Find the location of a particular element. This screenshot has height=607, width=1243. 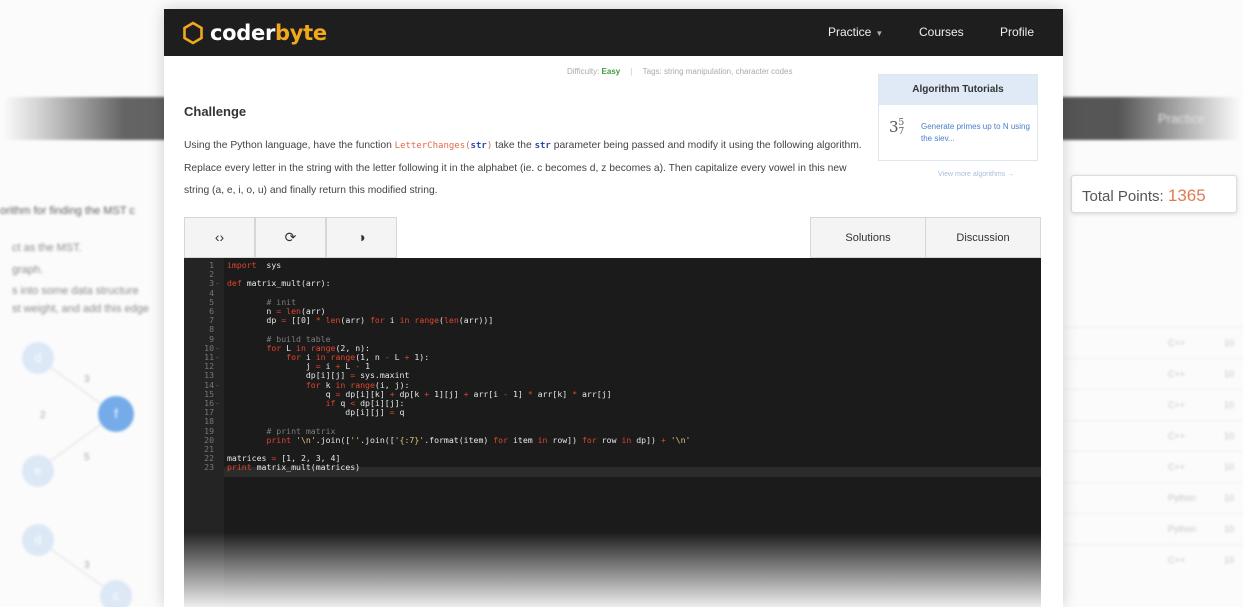

code-text: dp[i][j] = q is located at coordinates (316, 412).